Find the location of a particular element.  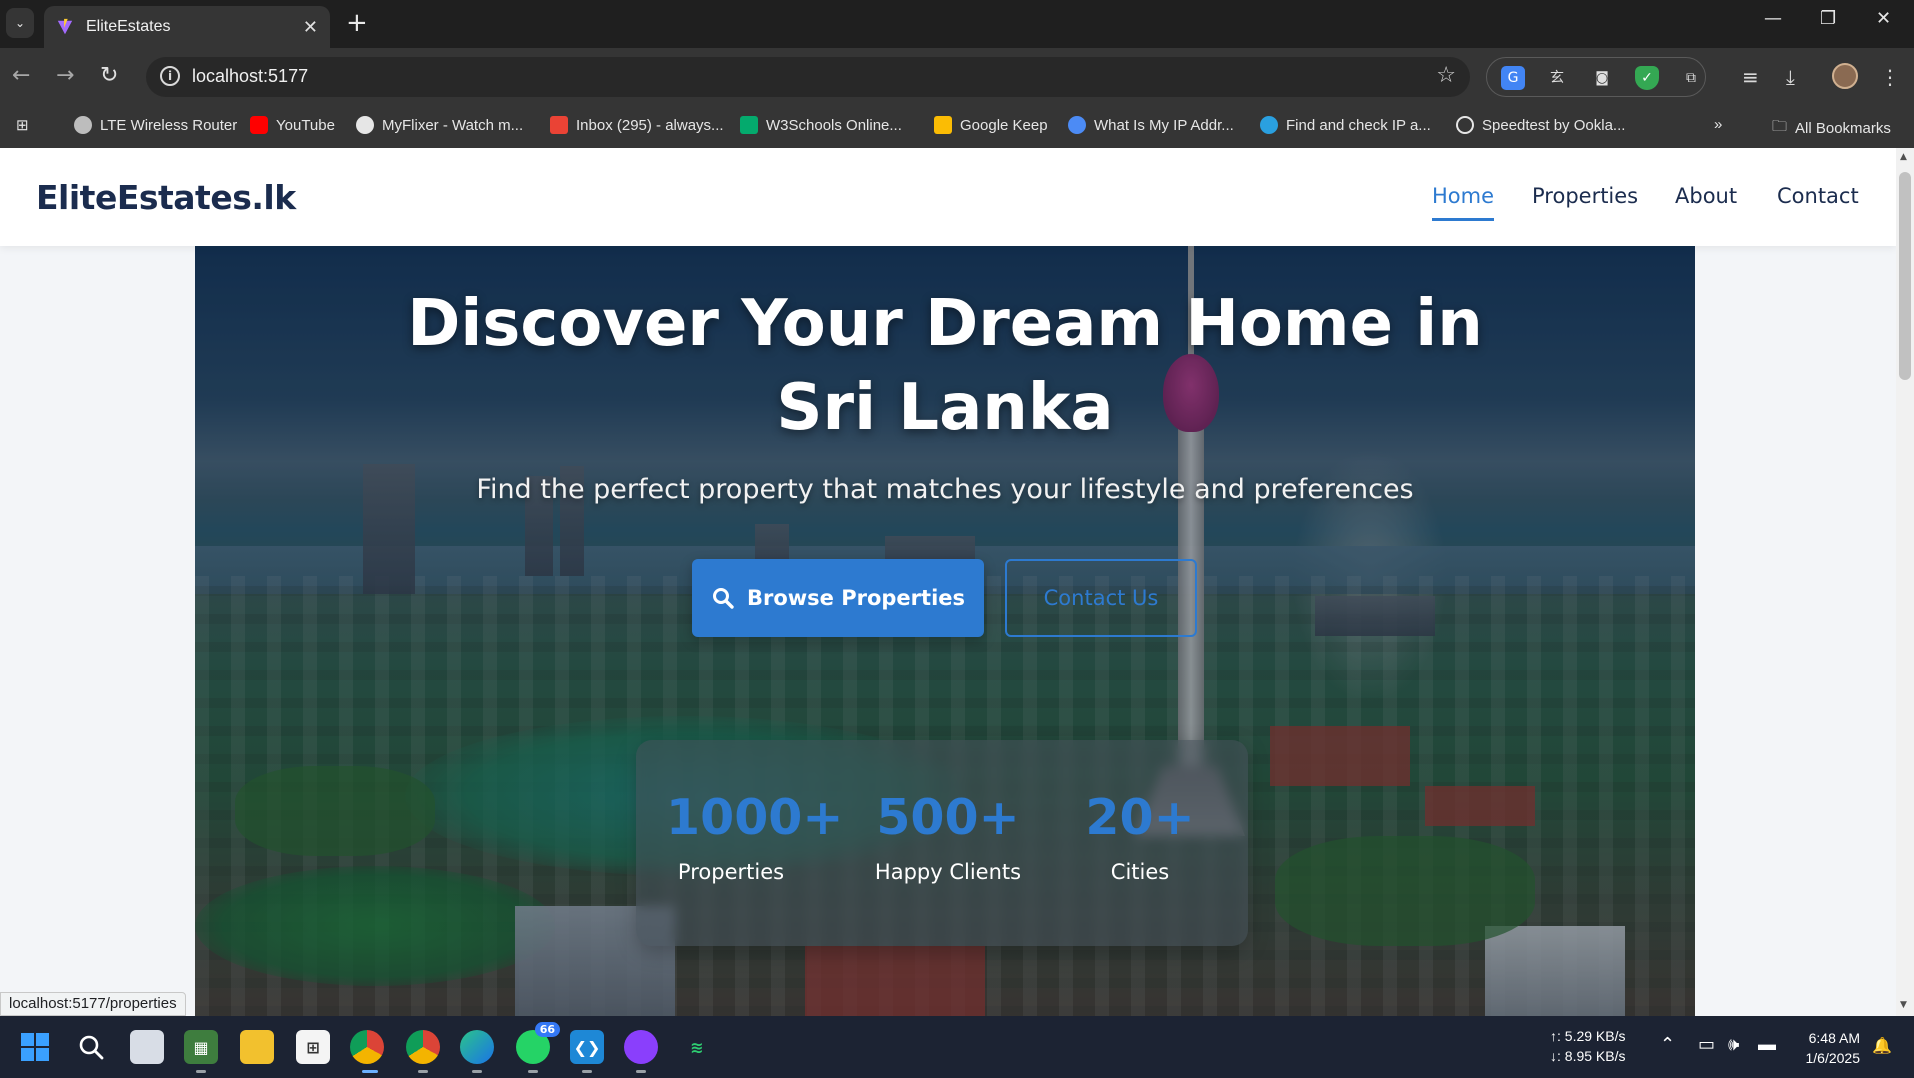

minimize-icon: — is located at coordinates (1773, 18).